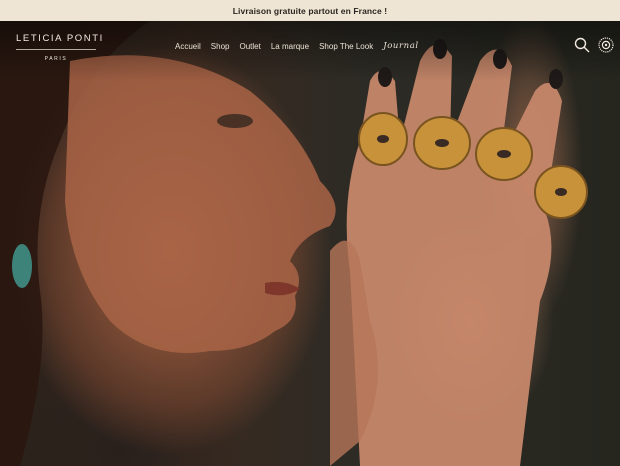 The image size is (620, 466). What do you see at coordinates (56, 59) in the screenshot?
I see `brand-city: PARIS` at bounding box center [56, 59].